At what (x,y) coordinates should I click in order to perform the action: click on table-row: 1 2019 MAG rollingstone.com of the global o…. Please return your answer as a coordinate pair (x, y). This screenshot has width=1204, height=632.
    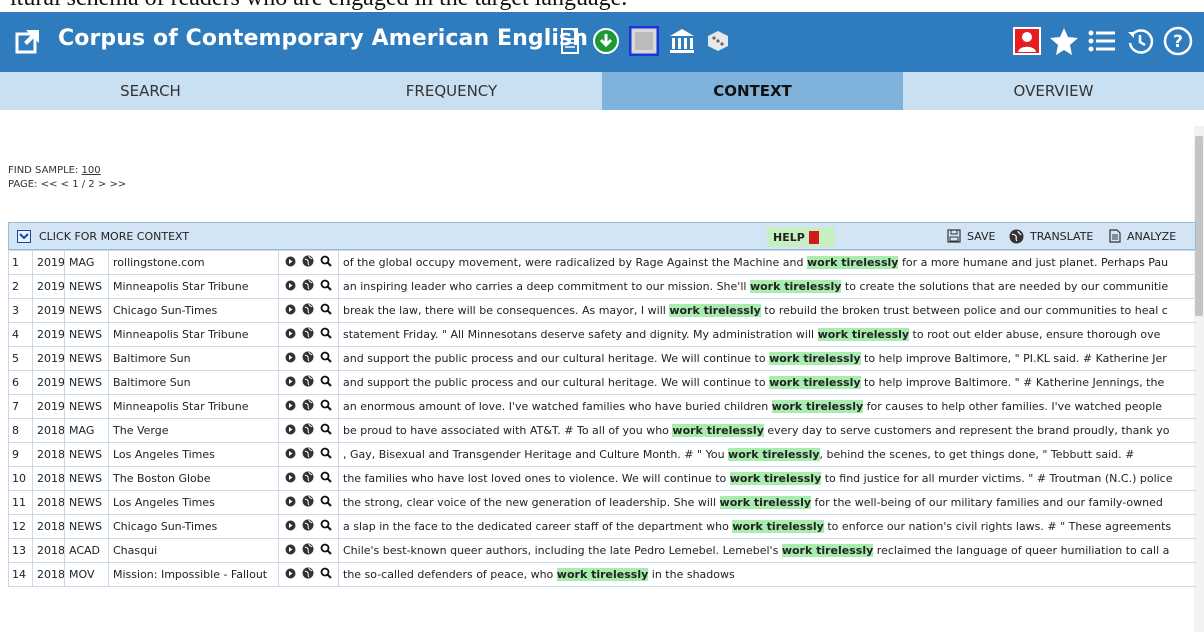
    Looking at the image, I should click on (602, 262).